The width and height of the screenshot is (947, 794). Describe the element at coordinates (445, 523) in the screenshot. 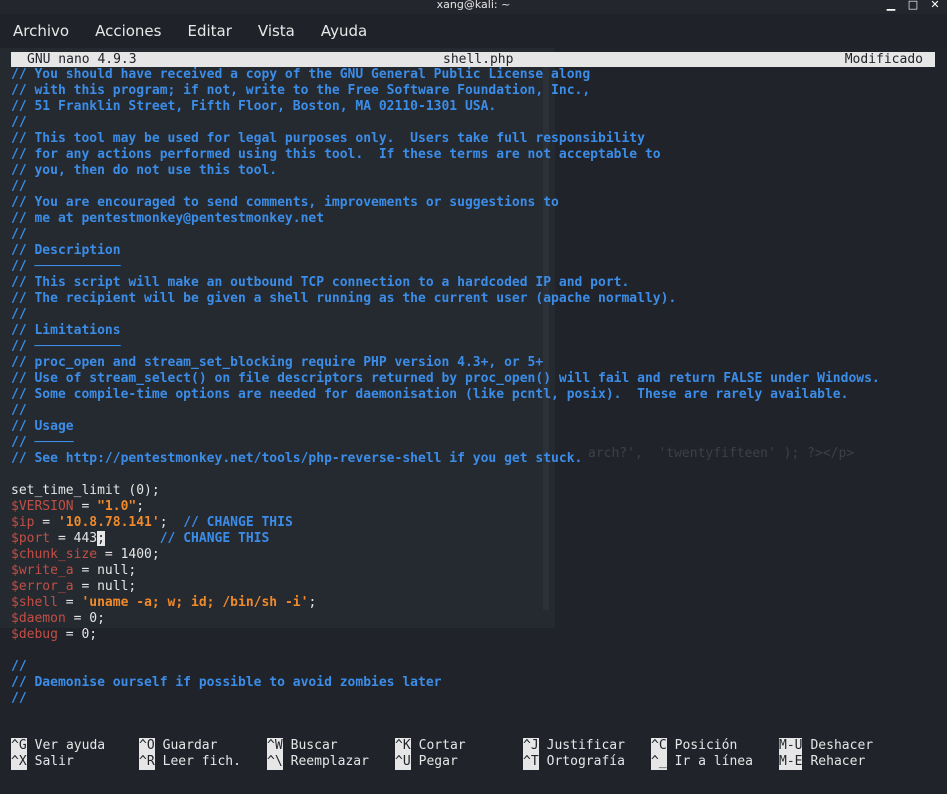

I see `editor-line: $ip = '10.8.78.141'; // CHANGE THIS` at that location.